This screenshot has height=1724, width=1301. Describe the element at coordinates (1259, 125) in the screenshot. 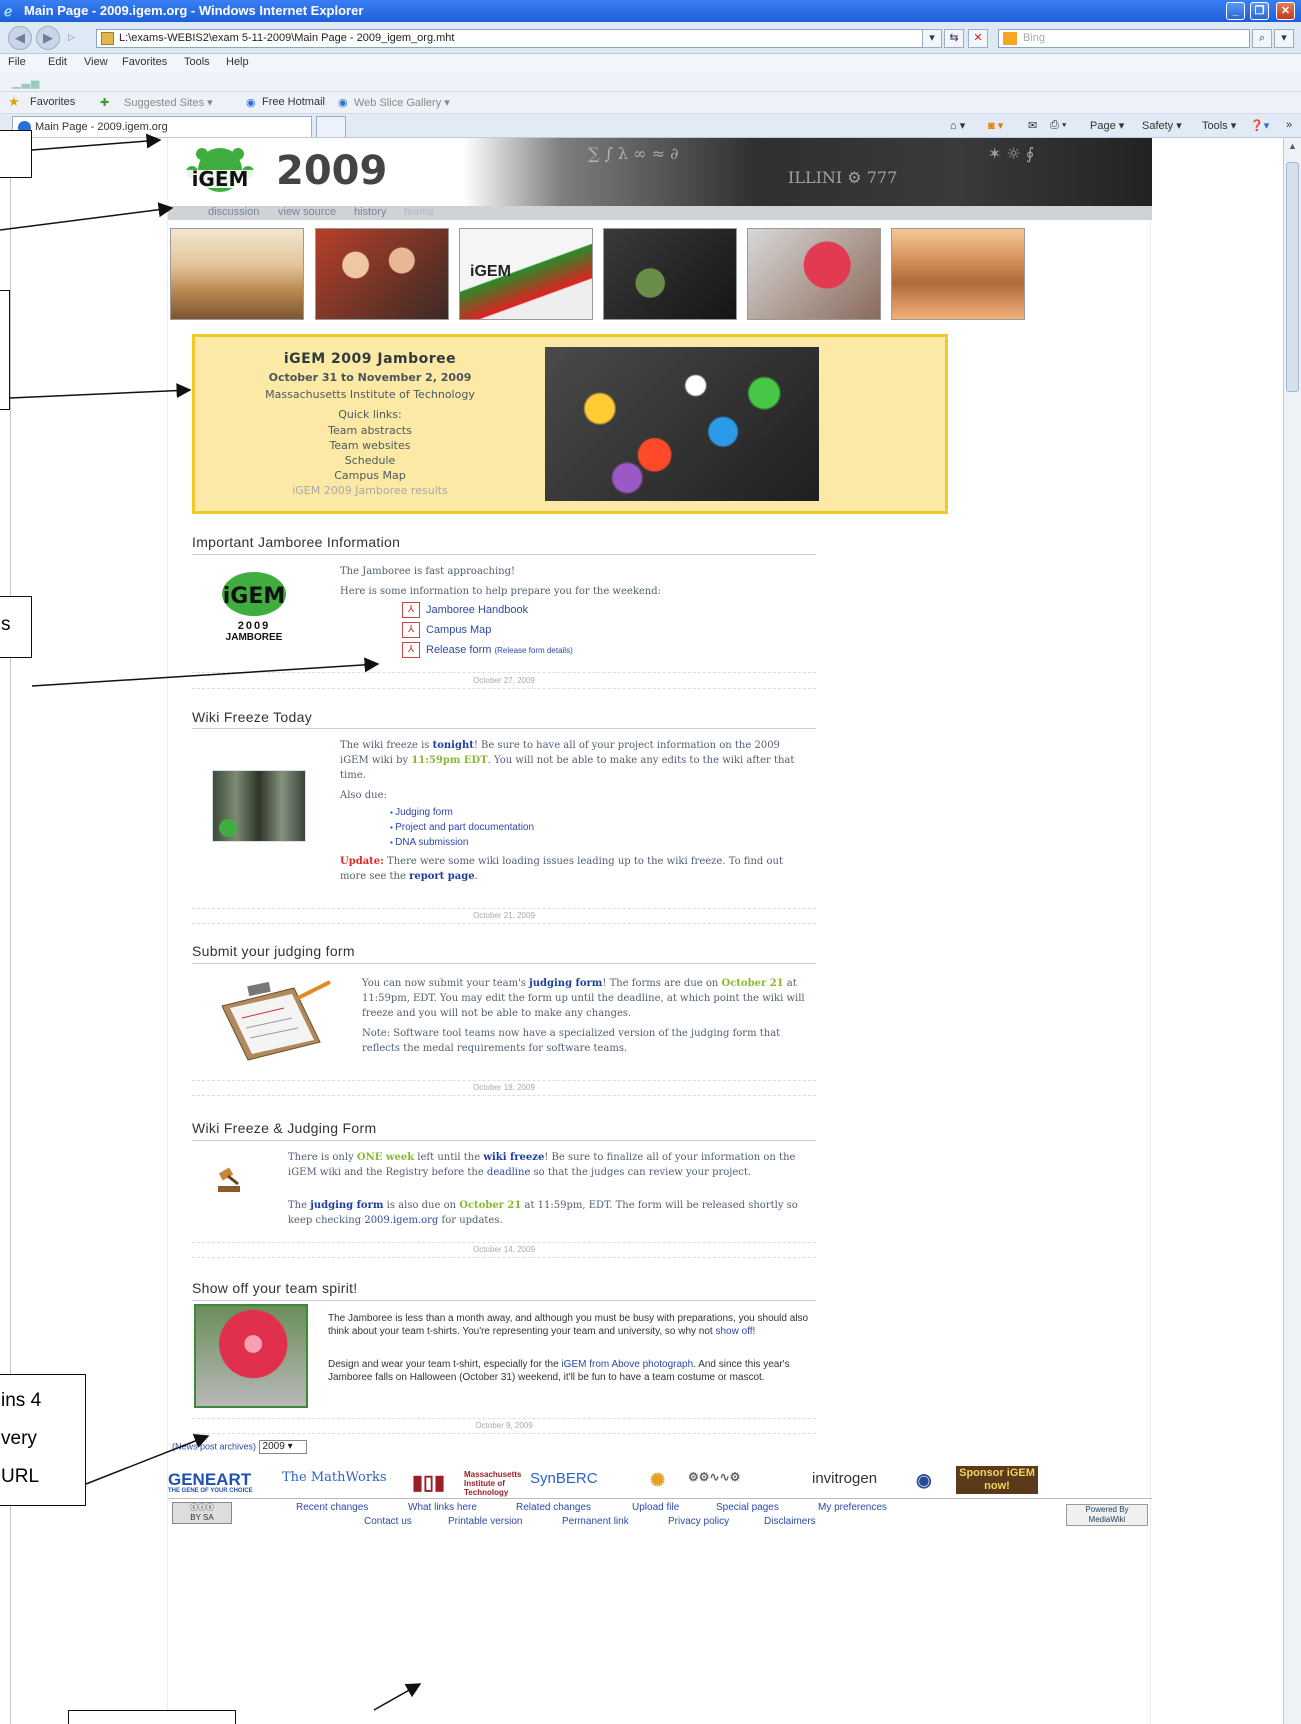

I see `help-icon: ❓▾` at that location.